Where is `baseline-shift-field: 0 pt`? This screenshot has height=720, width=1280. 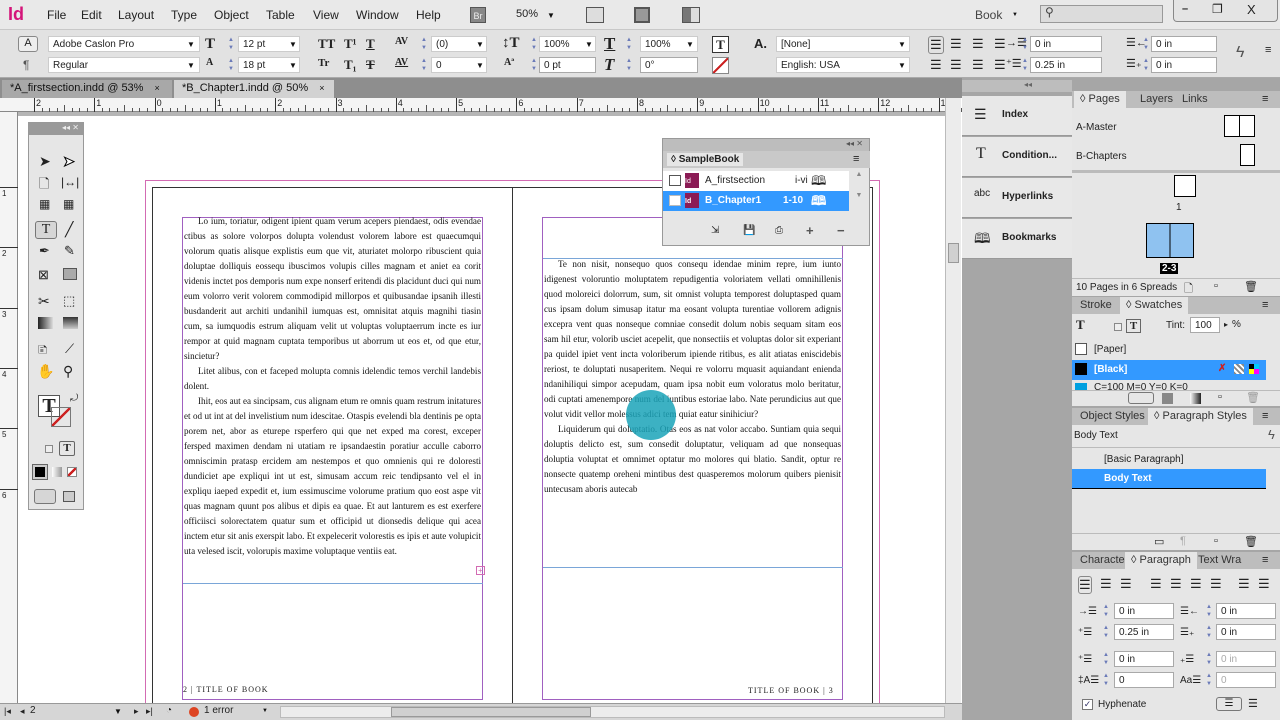
baseline-shift-field: 0 pt is located at coordinates (567, 65).